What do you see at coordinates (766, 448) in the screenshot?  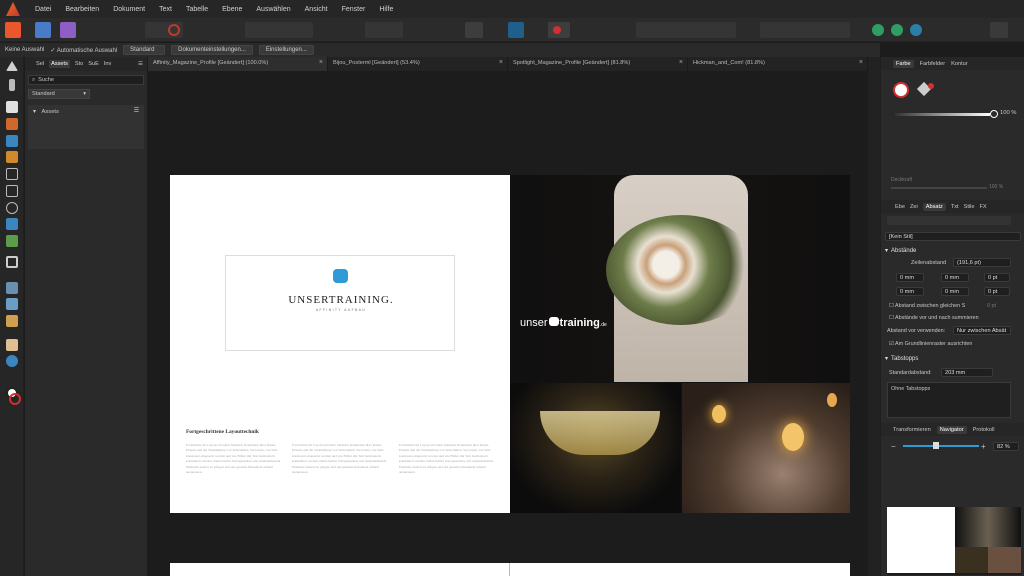 I see `lightbulbs-photo` at bounding box center [766, 448].